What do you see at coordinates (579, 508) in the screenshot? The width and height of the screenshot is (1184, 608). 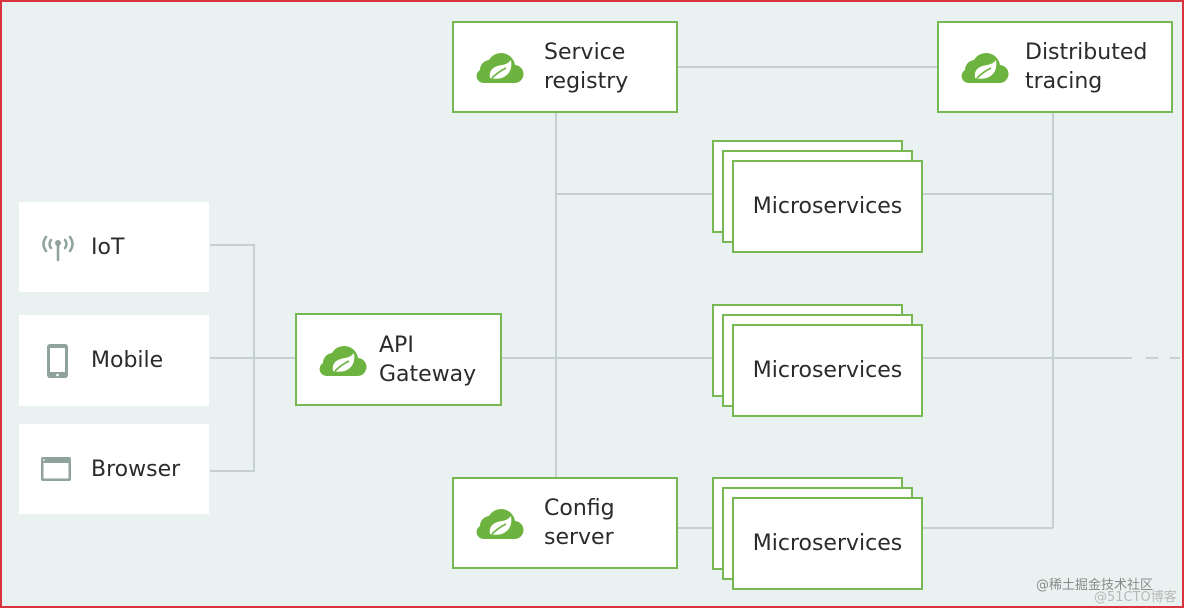 I see `node-label-line1: Config` at bounding box center [579, 508].